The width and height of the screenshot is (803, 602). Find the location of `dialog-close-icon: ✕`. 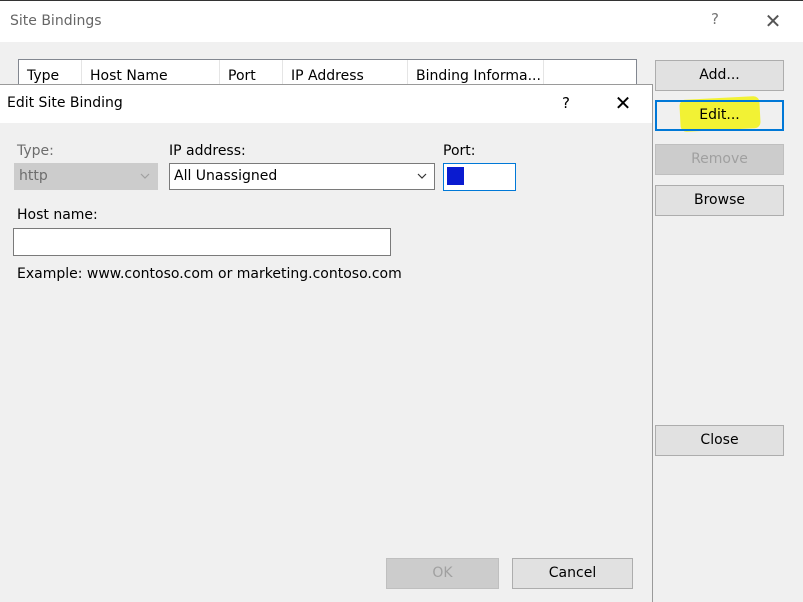

dialog-close-icon: ✕ is located at coordinates (623, 103).